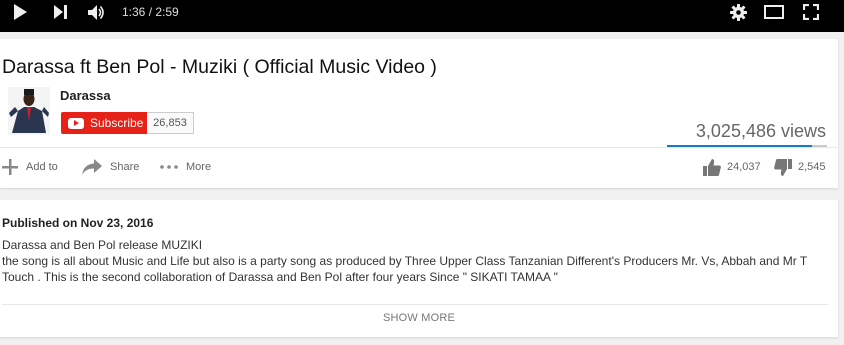 The width and height of the screenshot is (844, 345). Describe the element at coordinates (117, 123) in the screenshot. I see `subscribe-label: Subscribe` at that location.